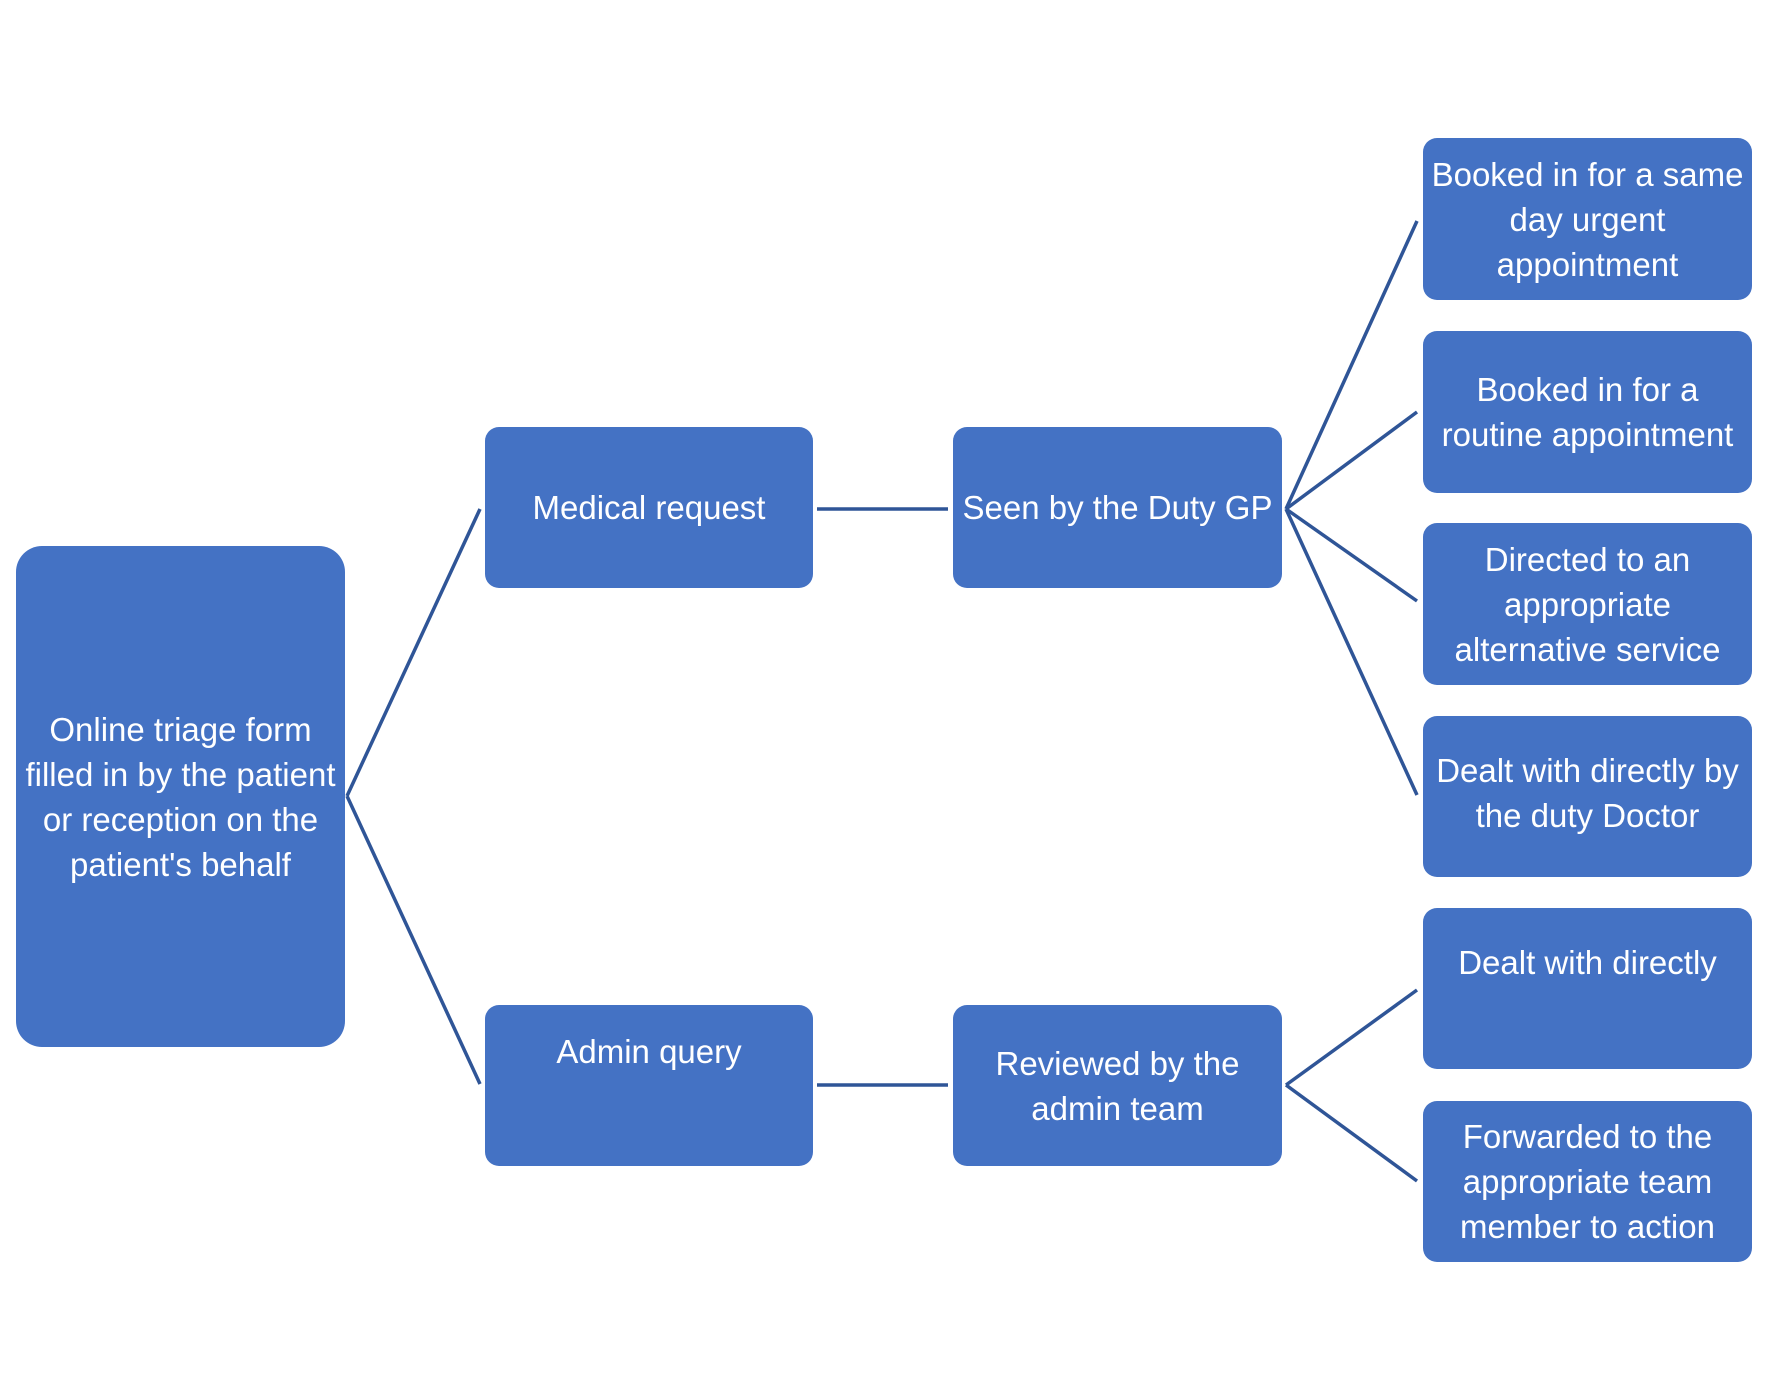 The width and height of the screenshot is (1776, 1400). I want to click on outcome-node: Booked in for a routine appointment, so click(1587, 412).